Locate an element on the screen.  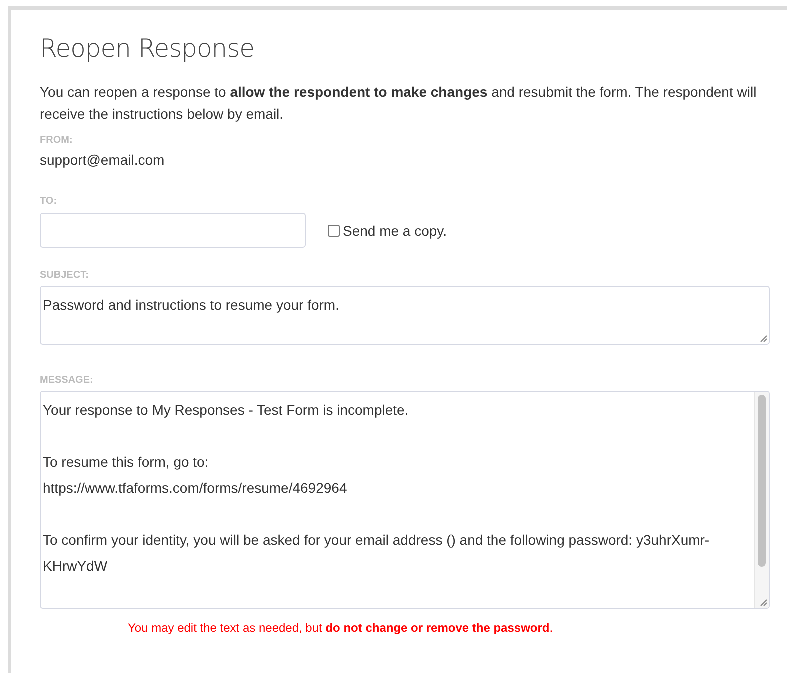
subject-field: Password and instructions to resume your form. is located at coordinates (405, 315).